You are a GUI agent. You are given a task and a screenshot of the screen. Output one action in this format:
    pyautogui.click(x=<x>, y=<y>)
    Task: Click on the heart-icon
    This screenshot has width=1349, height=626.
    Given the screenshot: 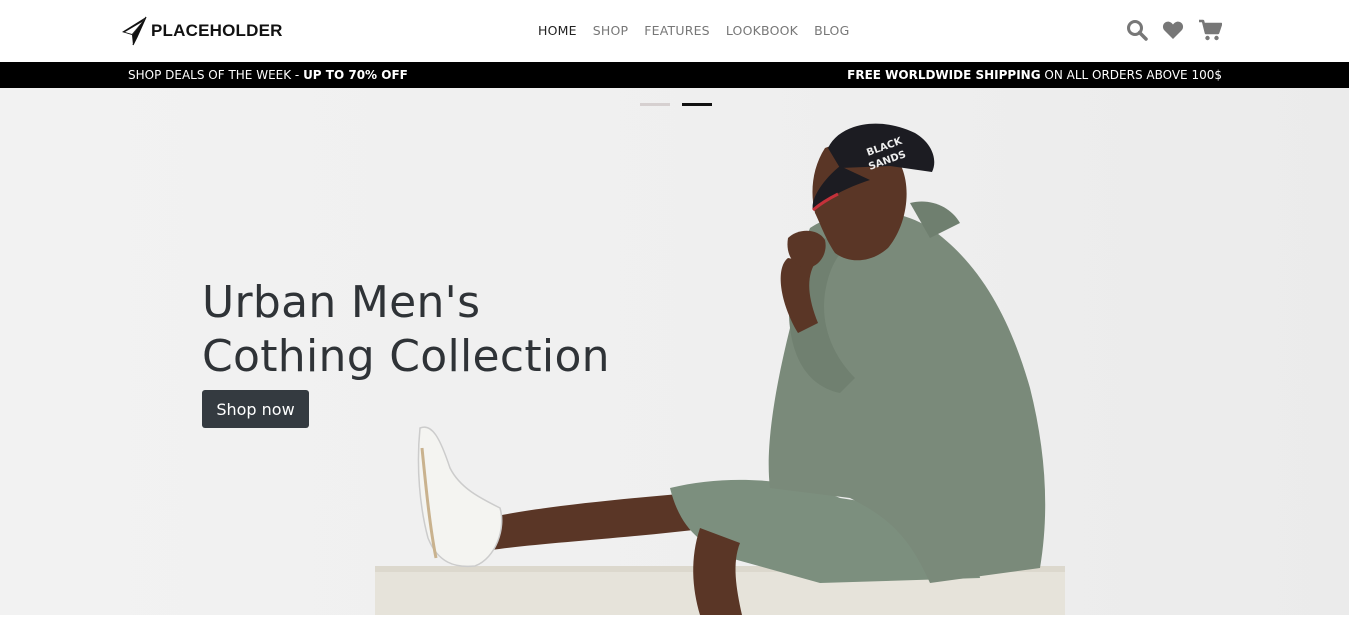 What is the action you would take?
    pyautogui.click(x=1173, y=32)
    